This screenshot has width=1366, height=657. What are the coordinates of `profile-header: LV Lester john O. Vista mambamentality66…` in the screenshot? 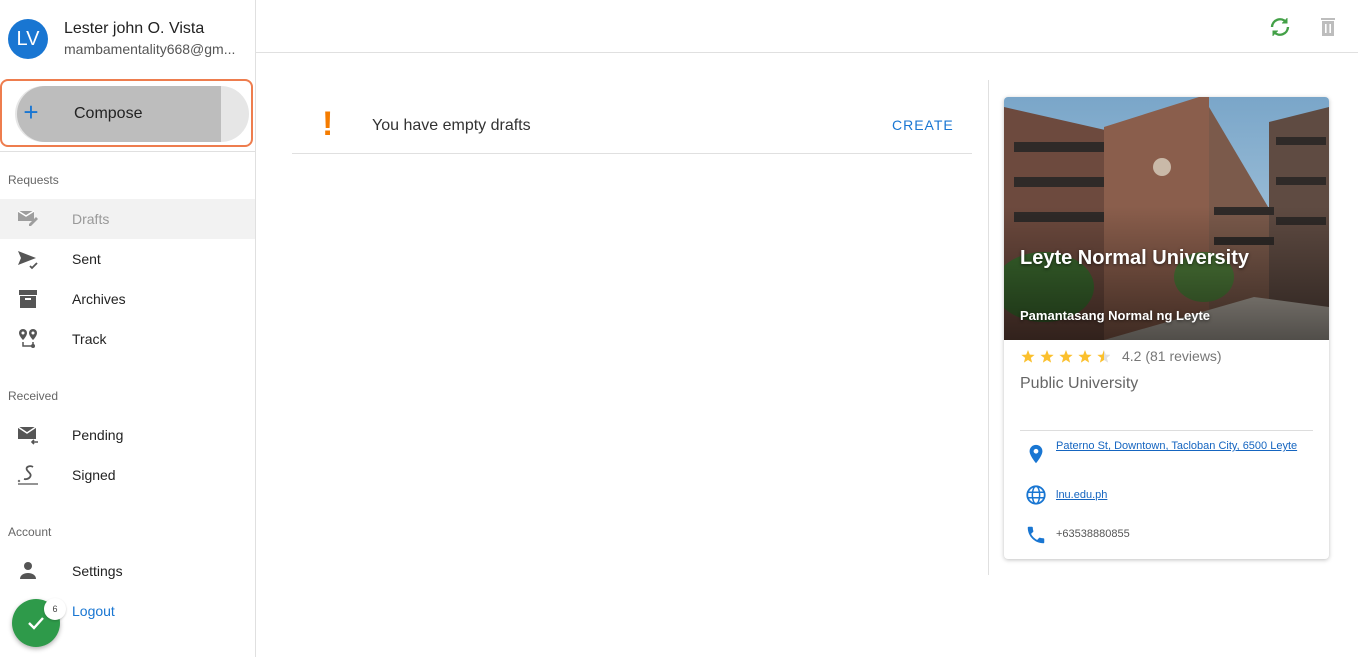 It's located at (127, 36).